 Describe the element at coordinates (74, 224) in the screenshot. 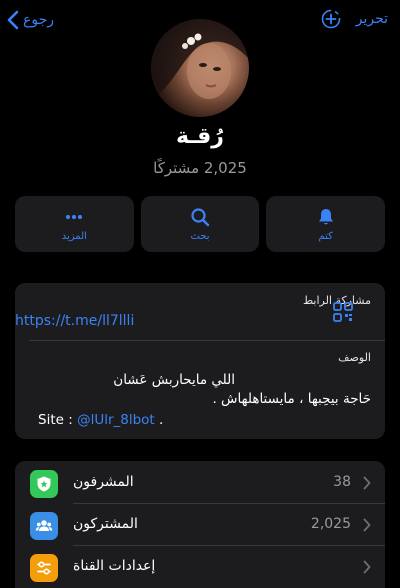

I see `more-button: المزيد` at that location.